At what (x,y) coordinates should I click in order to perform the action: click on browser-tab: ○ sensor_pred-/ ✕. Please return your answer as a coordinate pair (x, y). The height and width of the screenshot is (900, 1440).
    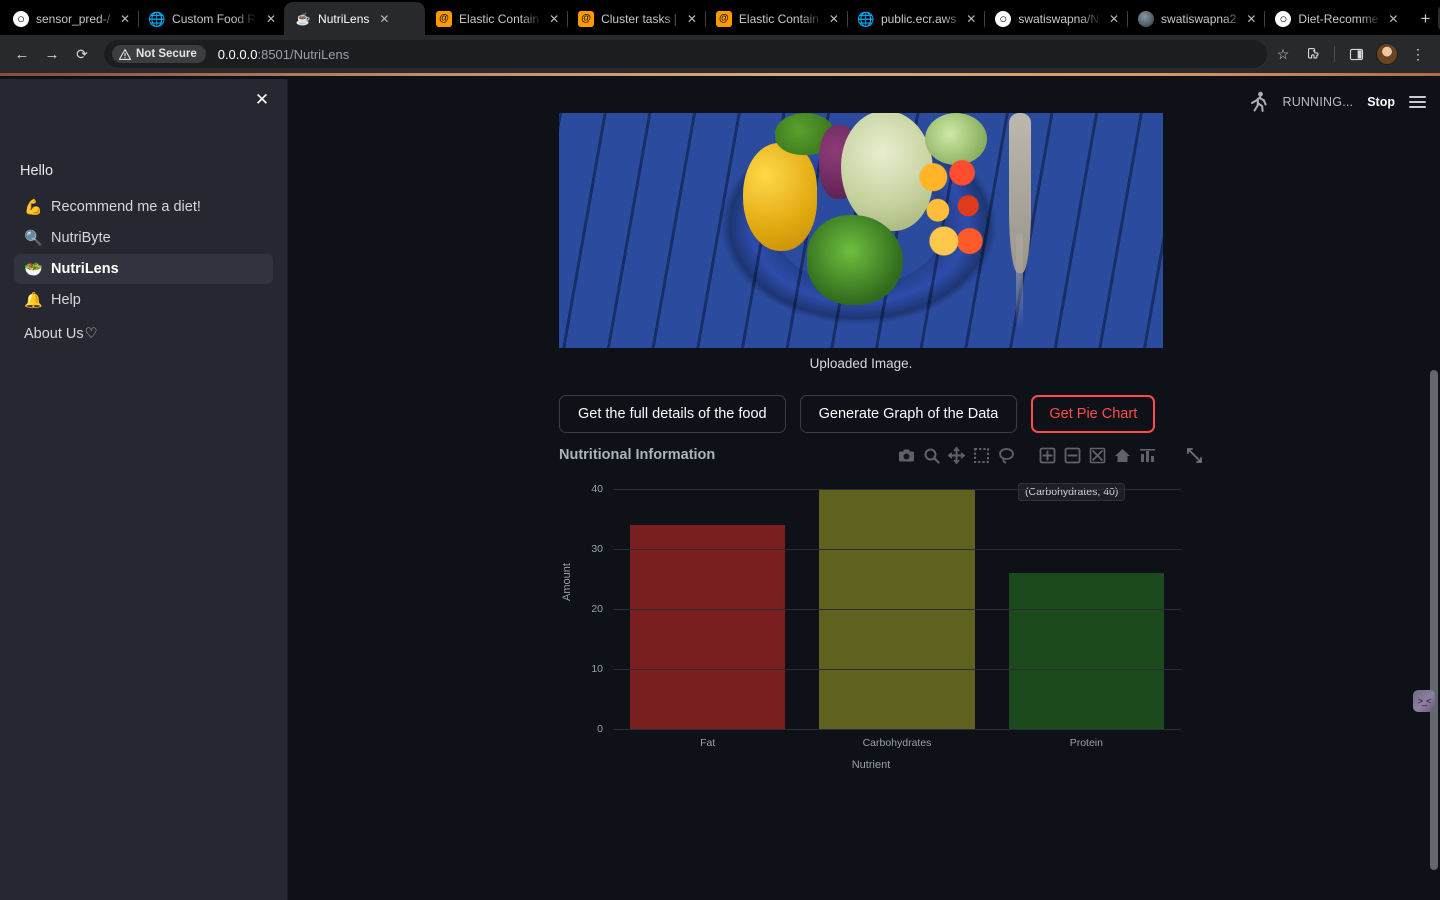
    Looking at the image, I should click on (71, 18).